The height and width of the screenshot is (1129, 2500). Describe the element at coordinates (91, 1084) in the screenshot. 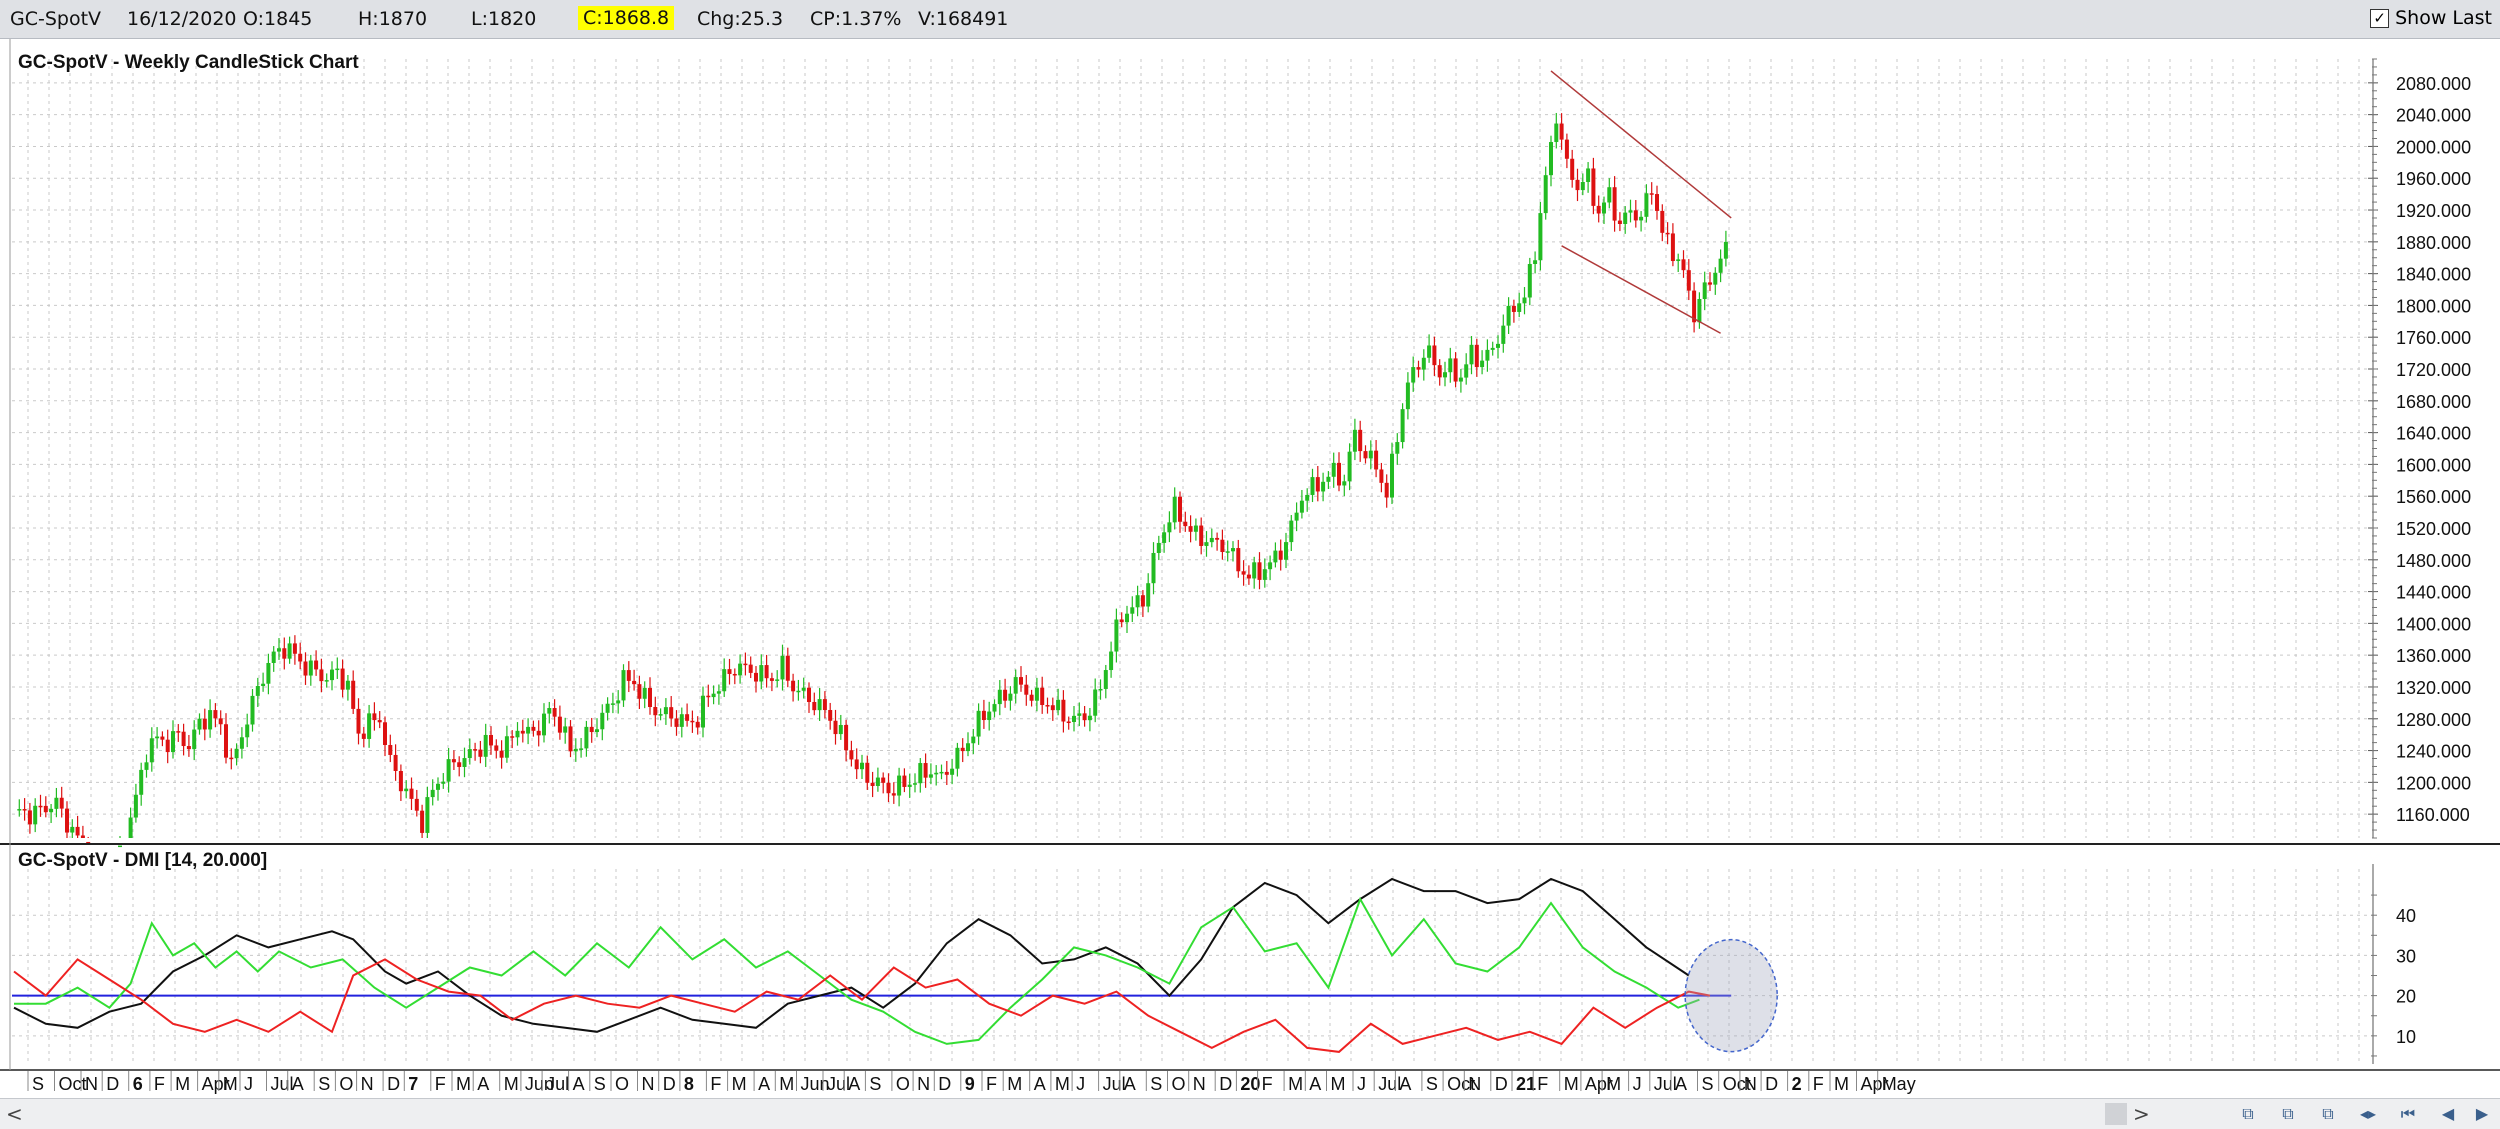

I see `time-axis-label: N` at that location.